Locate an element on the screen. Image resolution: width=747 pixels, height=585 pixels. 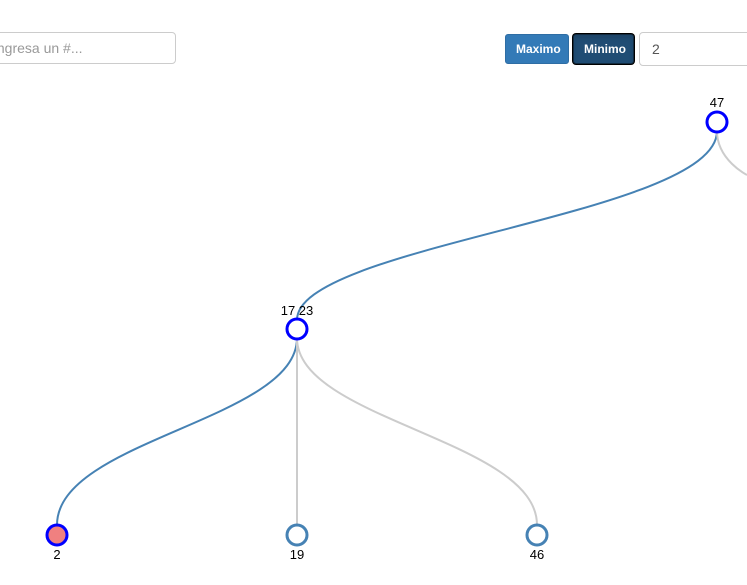
node-label: 47 is located at coordinates (717, 102).